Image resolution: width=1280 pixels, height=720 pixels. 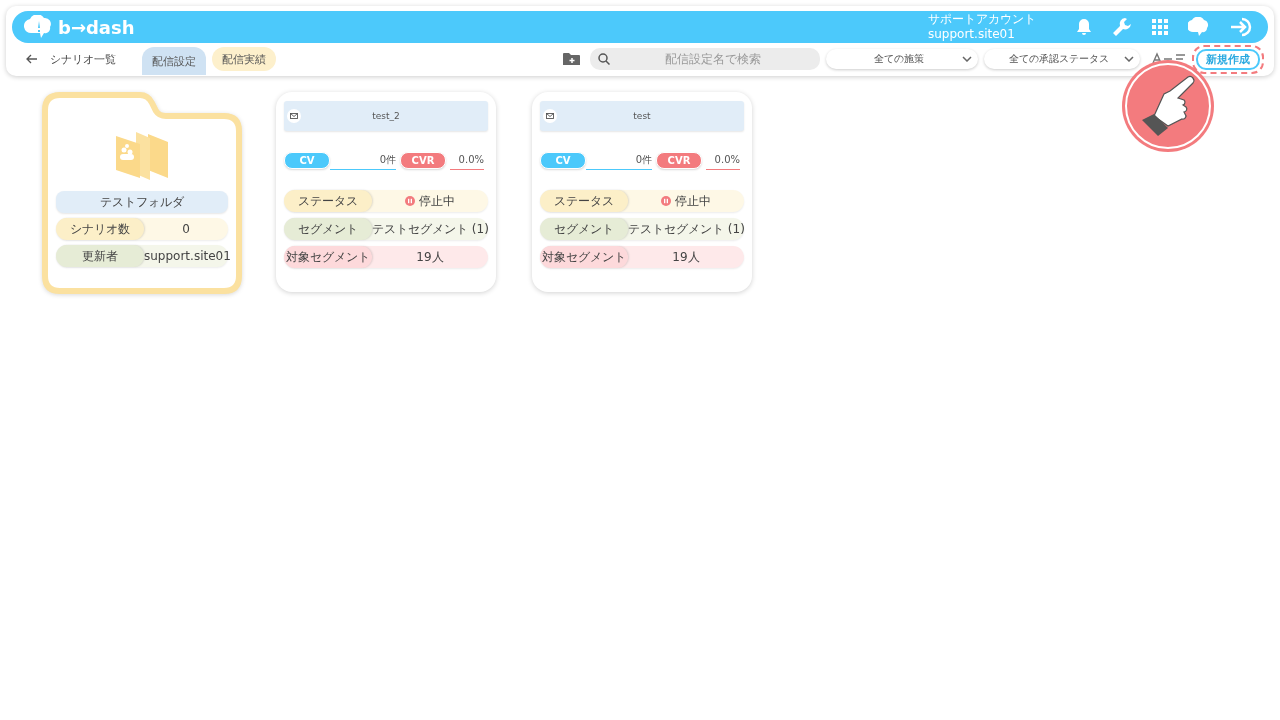 I want to click on tab: 配信設定, so click(x=174, y=61).